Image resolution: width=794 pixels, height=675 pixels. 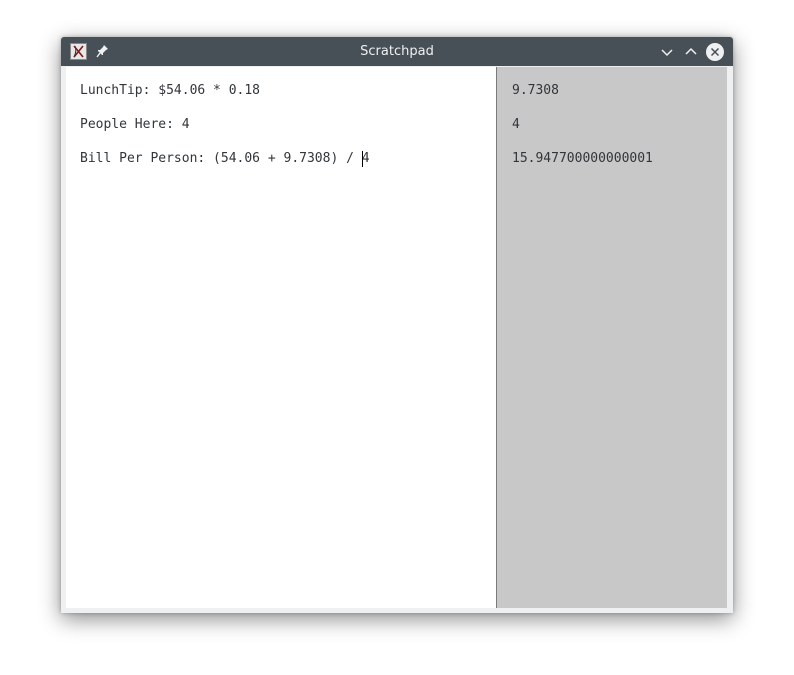 I want to click on editor-line: People Here: 4, so click(x=135, y=125).